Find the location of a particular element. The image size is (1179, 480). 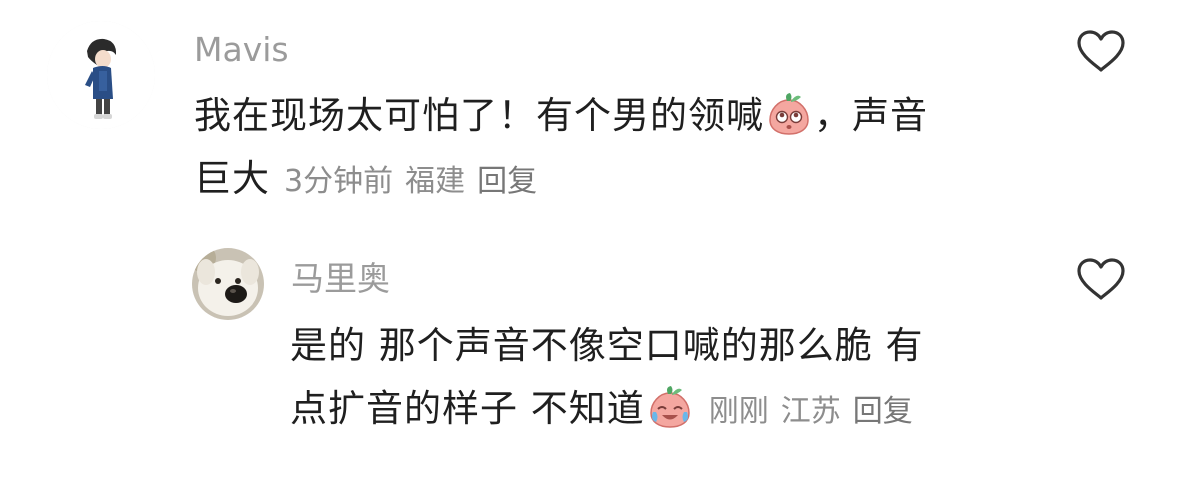

comment-meta: 刚刚 江苏 回复 is located at coordinates (804, 411).